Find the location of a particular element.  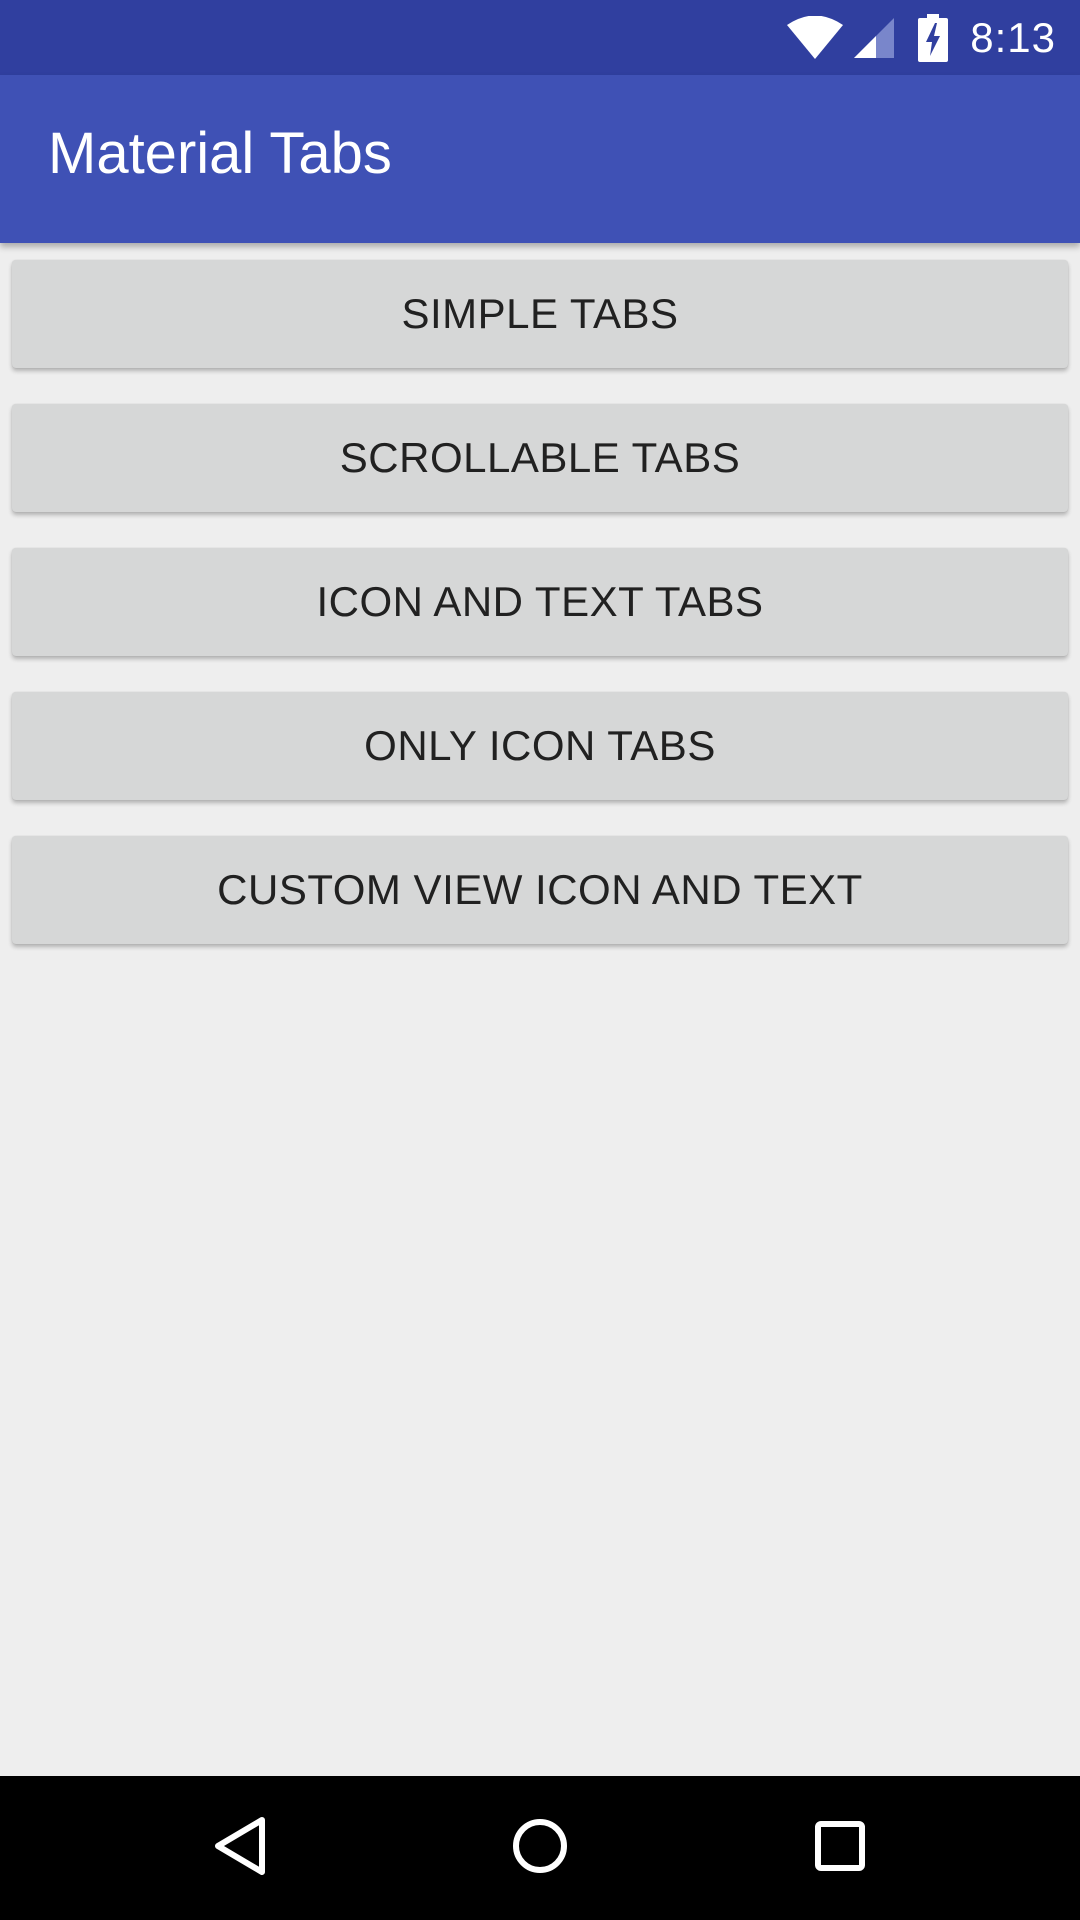

status-bar: 8:13 is located at coordinates (540, 37).